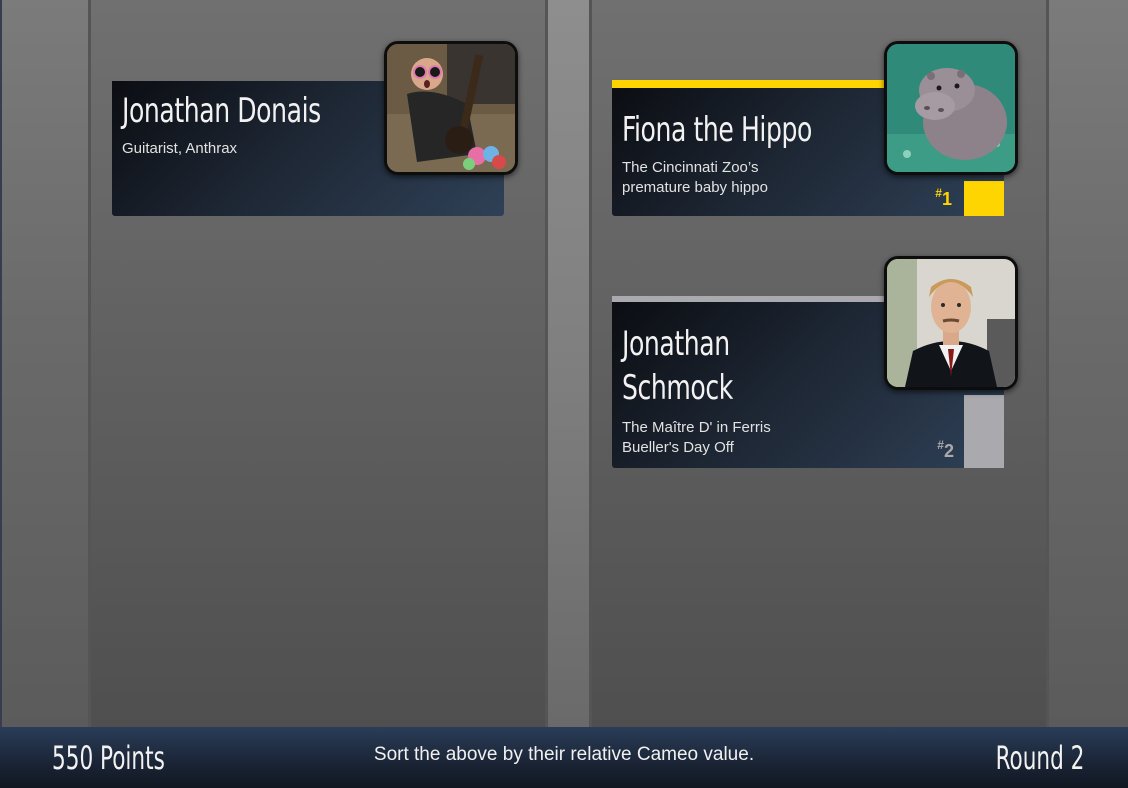 The width and height of the screenshot is (1128, 788). Describe the element at coordinates (696, 427) in the screenshot. I see `card-description-line1: The Maître D' in Ferris` at that location.